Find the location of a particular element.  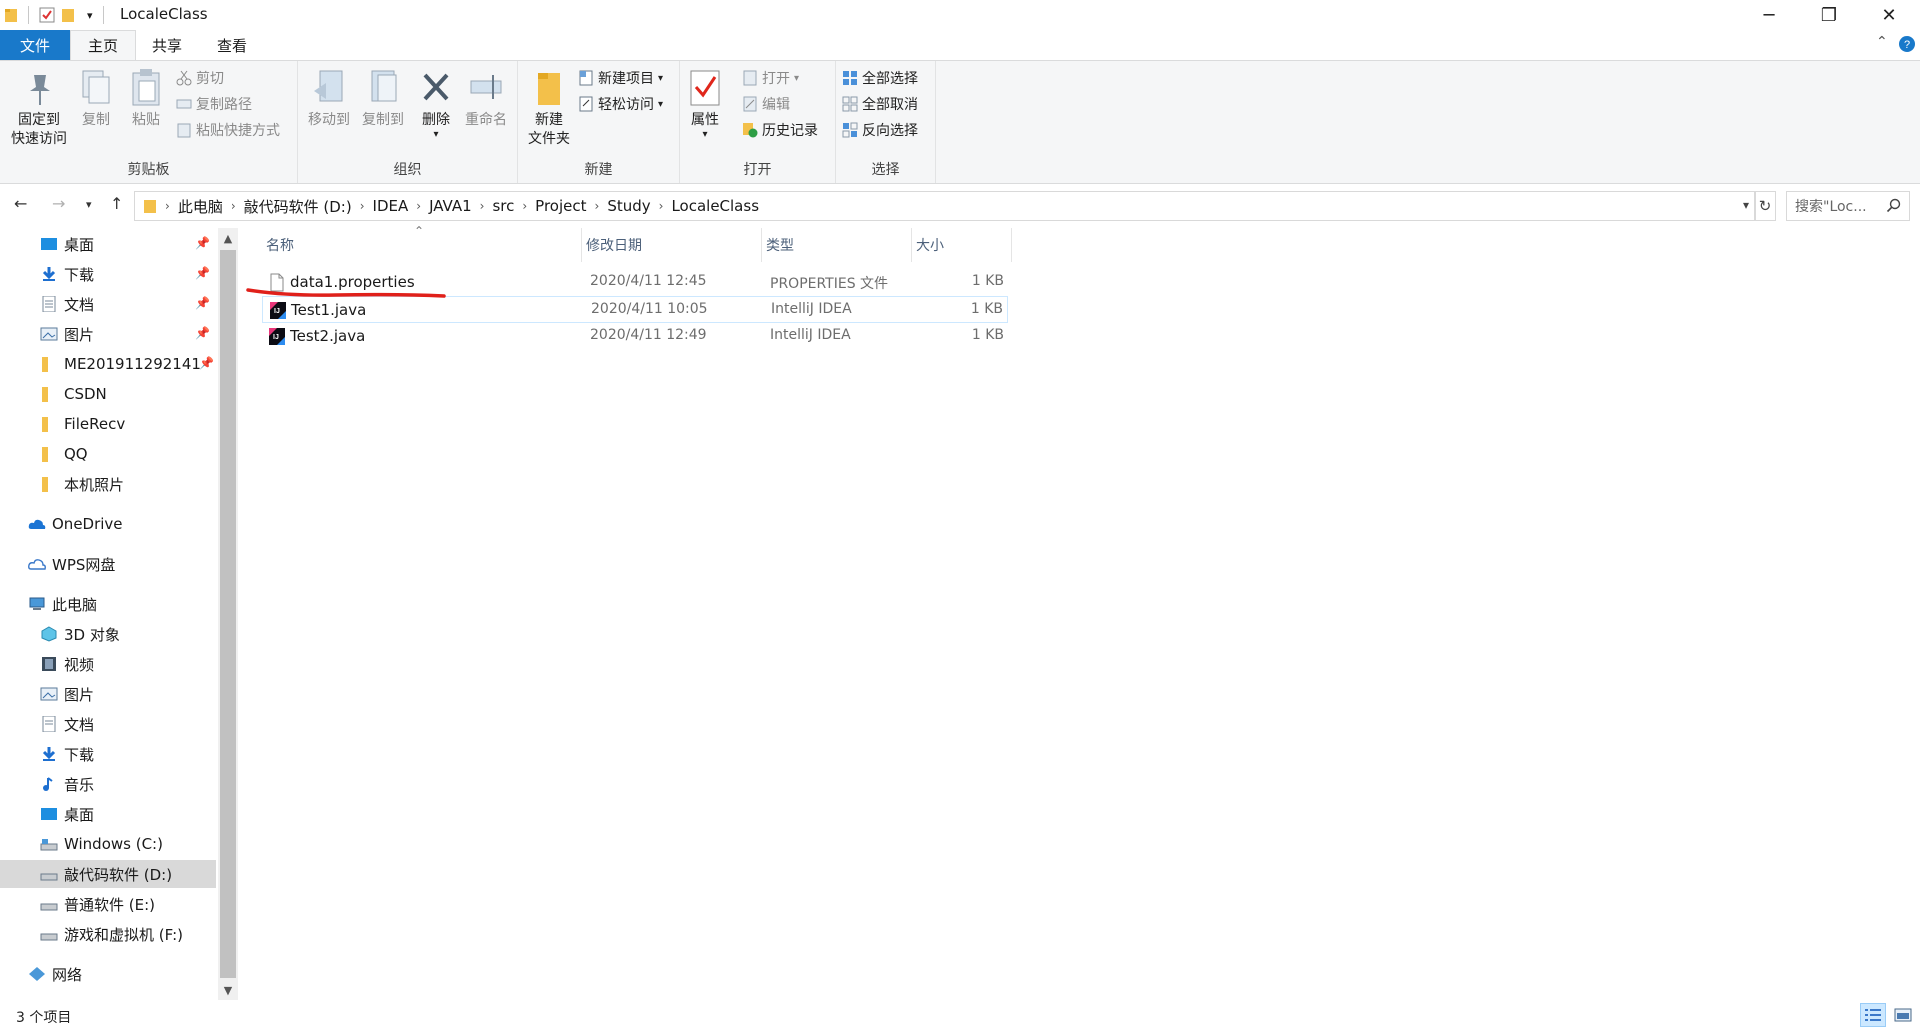

nav-item-wps-cloud: WPS网盘 is located at coordinates (108, 564).